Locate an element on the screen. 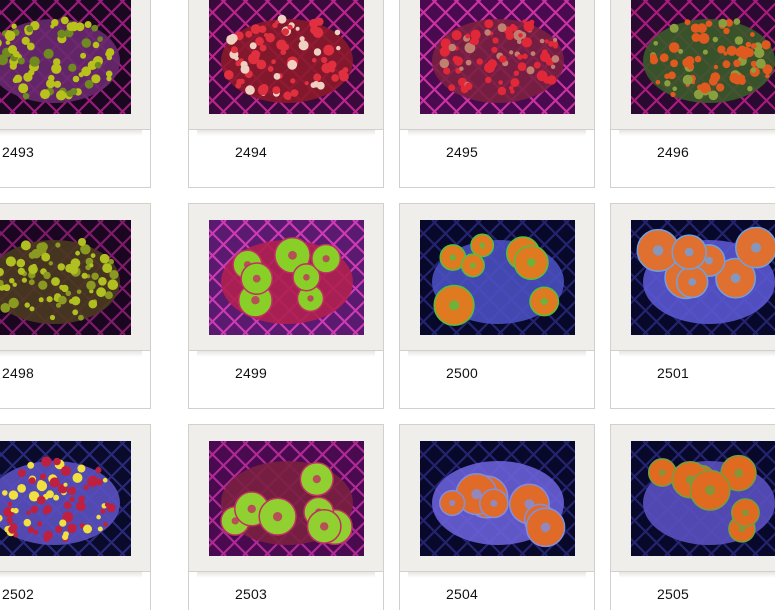  product-card: 2498 is located at coordinates (75, 306).